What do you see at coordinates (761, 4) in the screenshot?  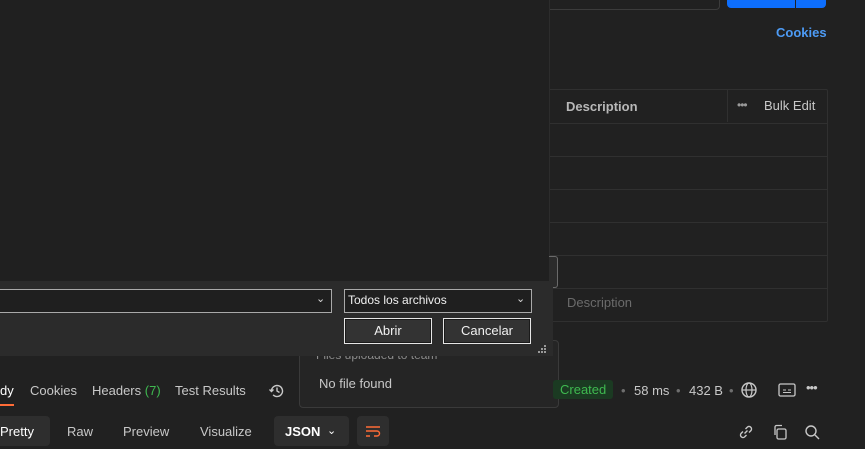 I see `send-button` at bounding box center [761, 4].